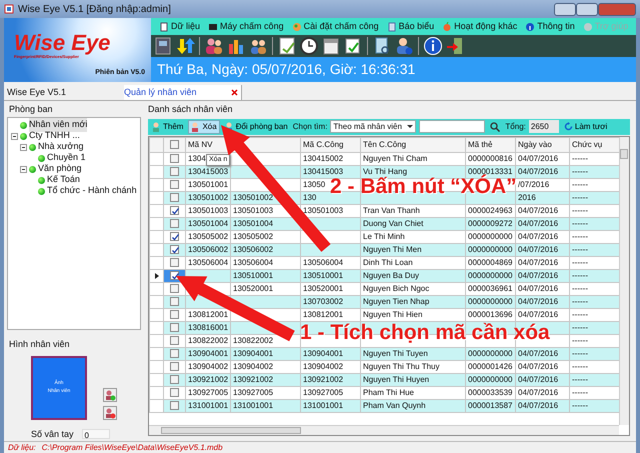 This screenshot has height=453, width=640. I want to click on tree-item: Kế Toán, so click(63, 180).